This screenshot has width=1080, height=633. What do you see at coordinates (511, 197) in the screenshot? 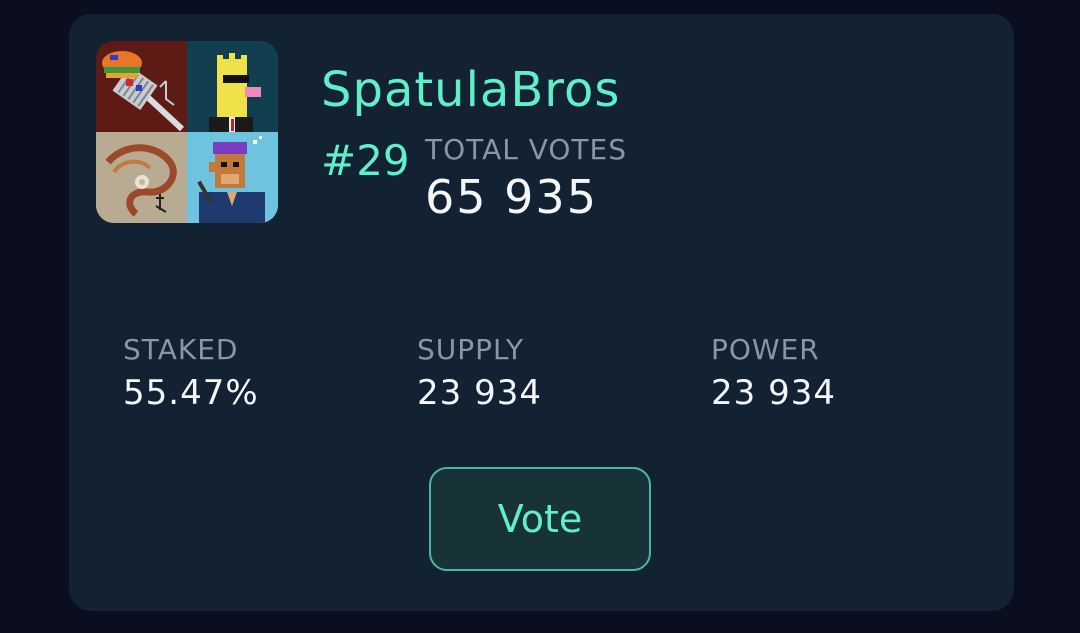
I see `total-votes-value: 65 935` at bounding box center [511, 197].